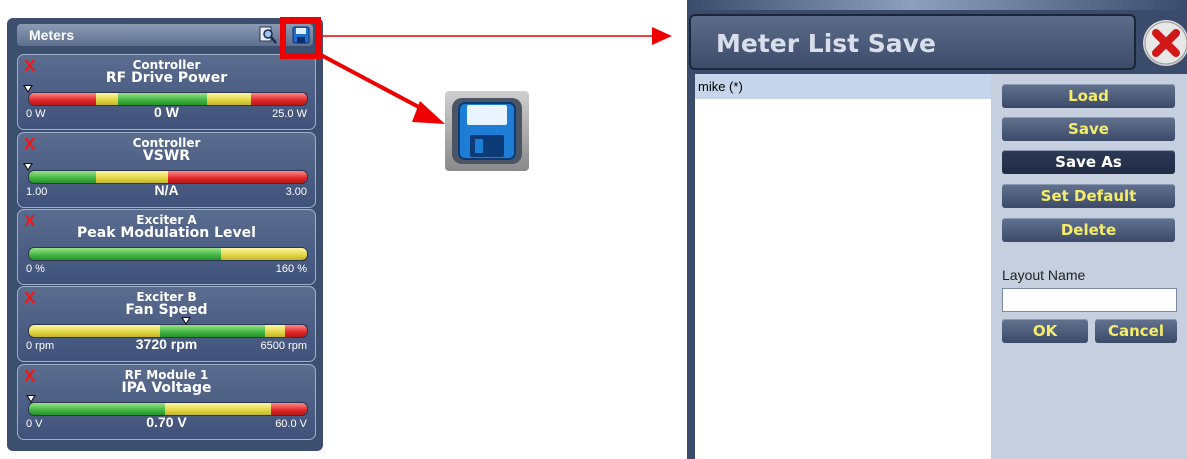 This screenshot has width=1187, height=459. I want to click on ok-button: OK, so click(1045, 331).